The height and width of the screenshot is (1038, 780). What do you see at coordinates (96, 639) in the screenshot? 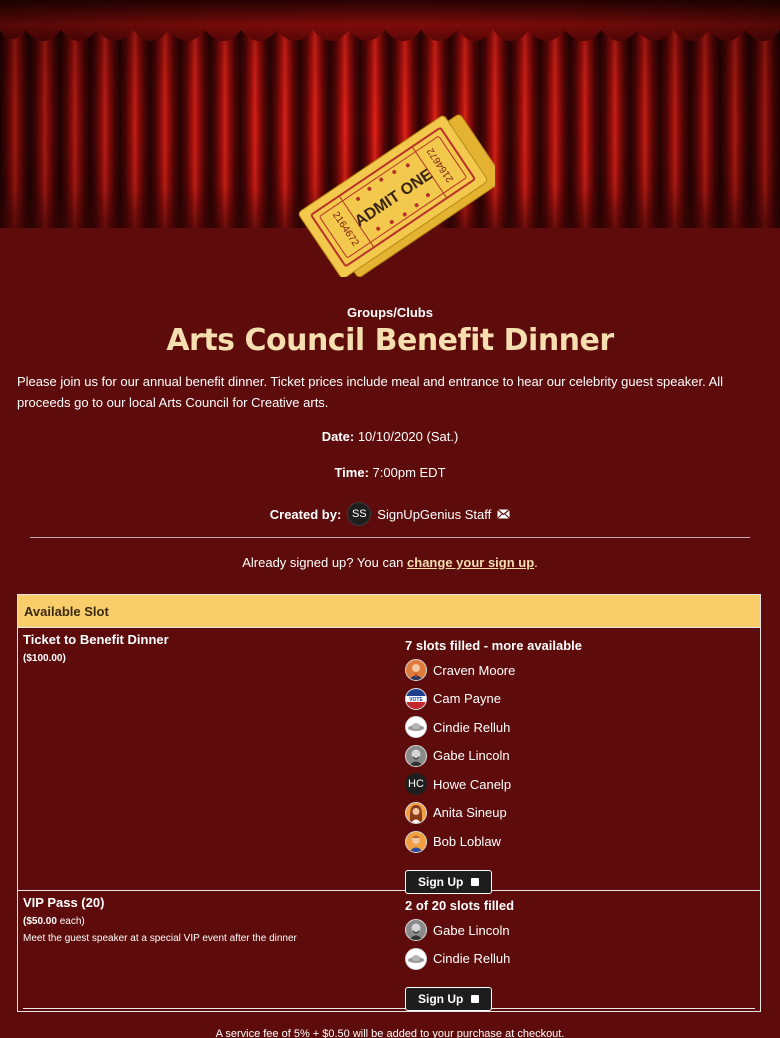
I see `slot-name: Ticket to Benefit Dinner` at bounding box center [96, 639].